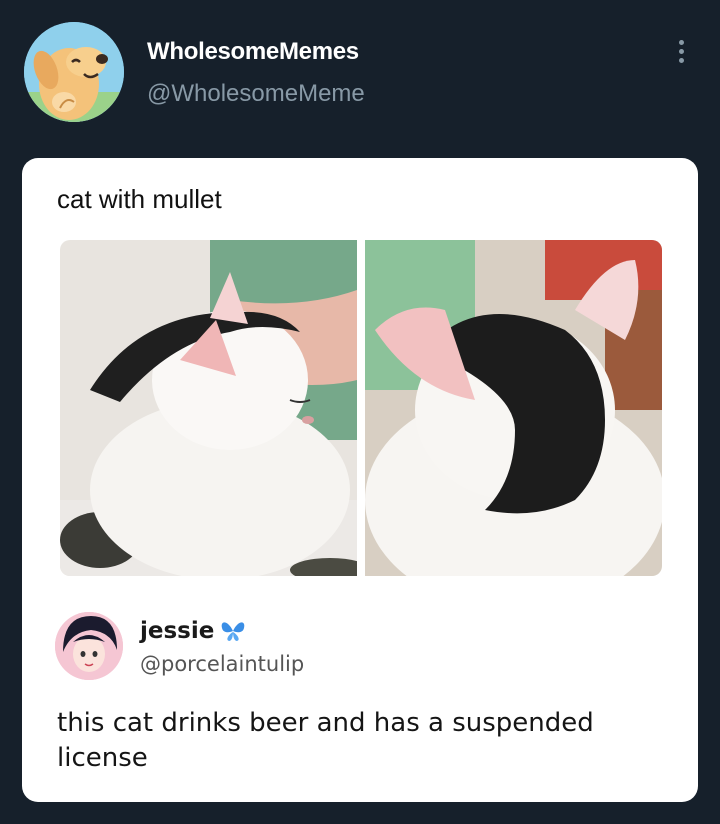  I want to click on meme-caption: cat with mullet, so click(139, 199).